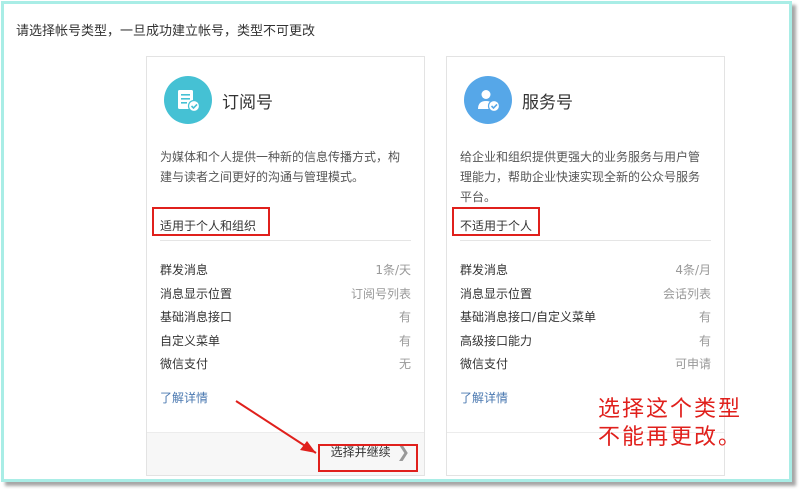 Image resolution: width=799 pixels, height=489 pixels. I want to click on annotation-text: 选择这个类型 不能再更改。, so click(670, 424).